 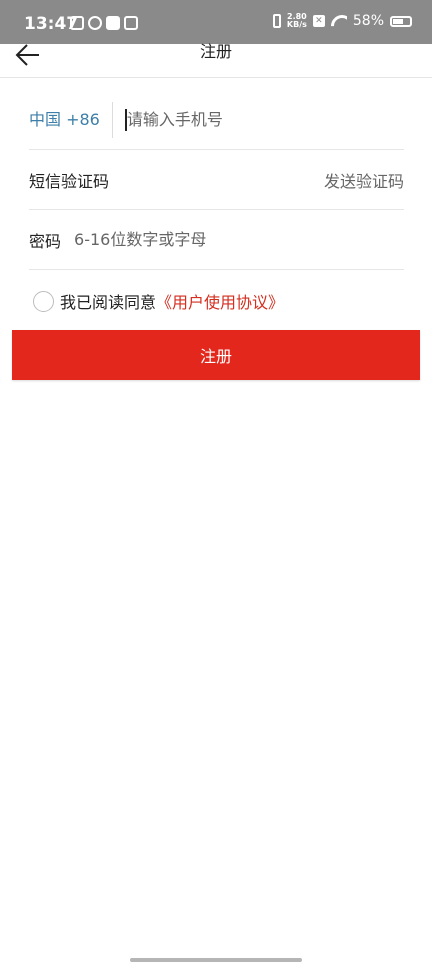 What do you see at coordinates (216, 22) in the screenshot?
I see `status-bar: 13:47 2.80 KB/s ✕ 58%` at bounding box center [216, 22].